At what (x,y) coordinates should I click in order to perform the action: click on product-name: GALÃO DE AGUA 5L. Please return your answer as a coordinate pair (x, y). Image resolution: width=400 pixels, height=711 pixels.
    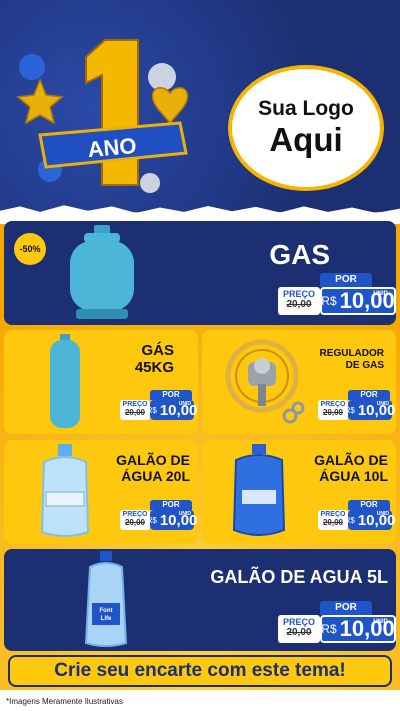
    Looking at the image, I should click on (299, 577).